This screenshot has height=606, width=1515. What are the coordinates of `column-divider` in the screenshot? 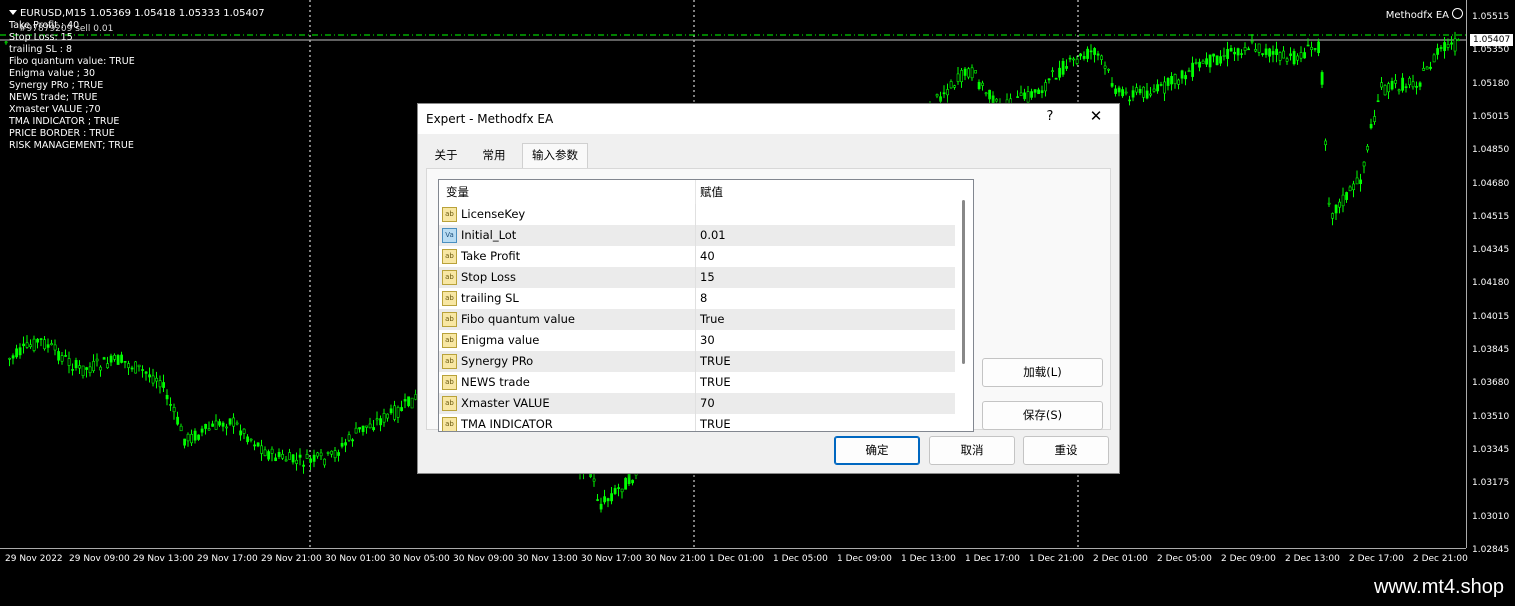 It's located at (695, 192).